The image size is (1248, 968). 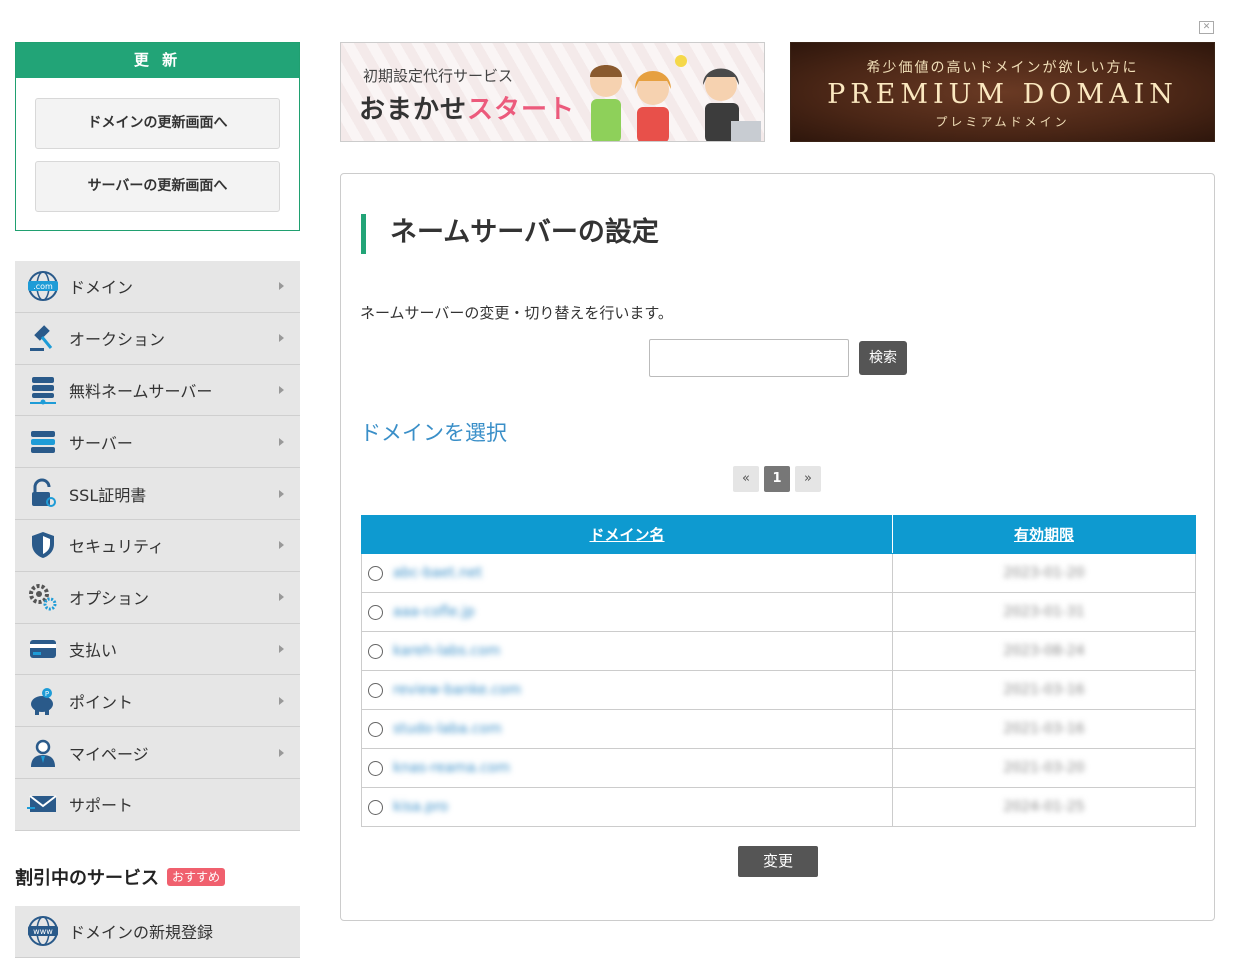 I want to click on domain-name: kareh-labs.com, so click(x=447, y=651).